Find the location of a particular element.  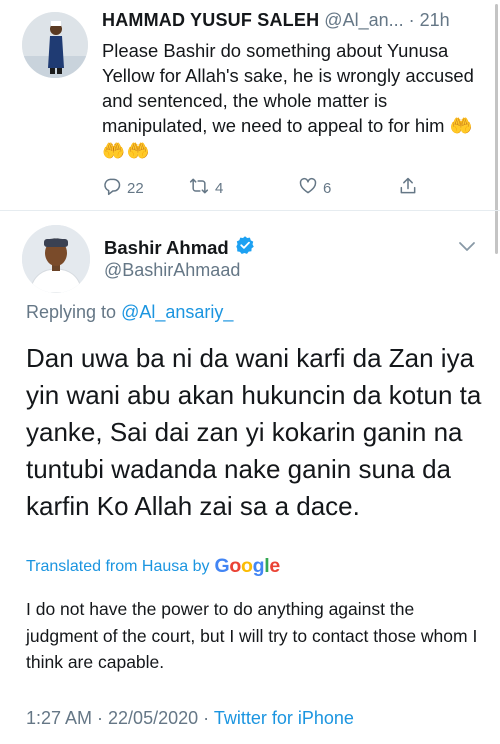

action-bar: 22 4 6 is located at coordinates (267, 187).